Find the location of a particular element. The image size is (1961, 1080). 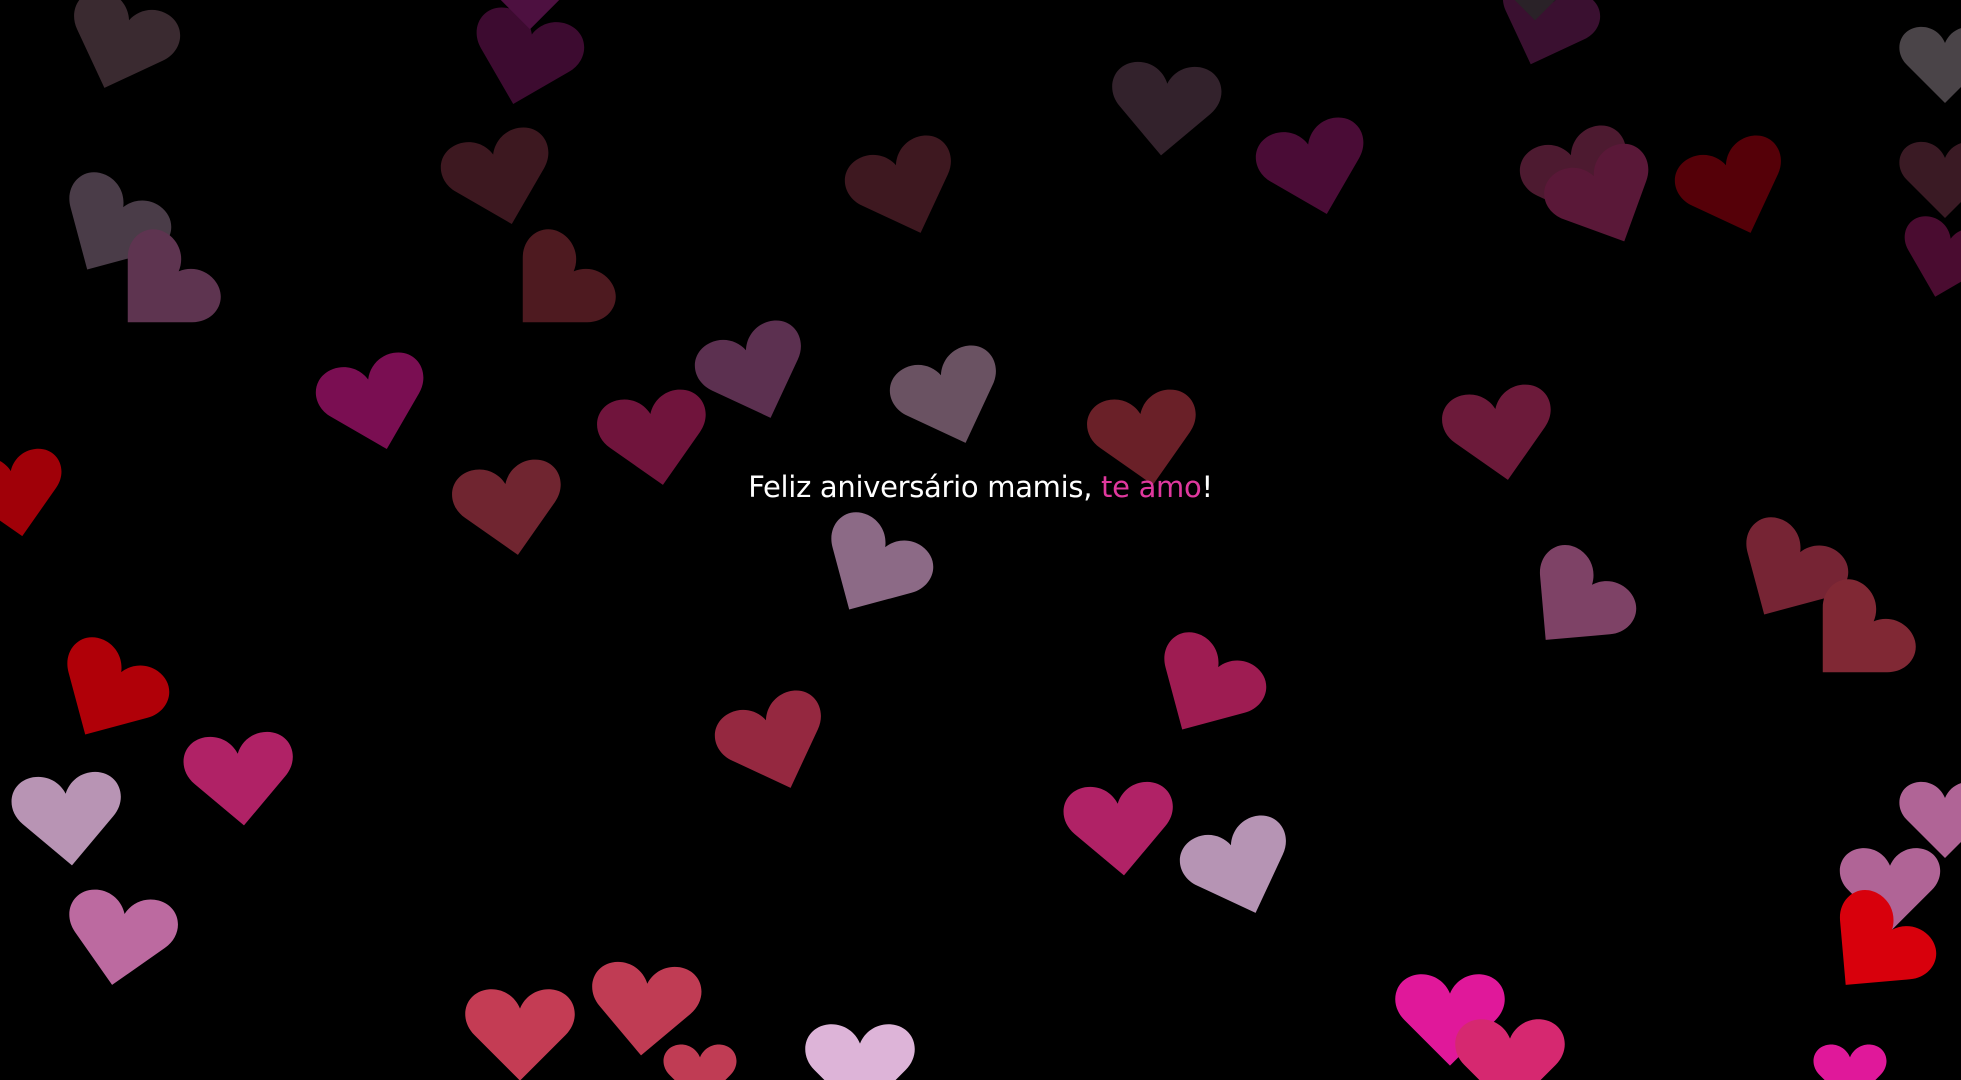

message-text: Feliz aniversário mamis, is located at coordinates (925, 487).